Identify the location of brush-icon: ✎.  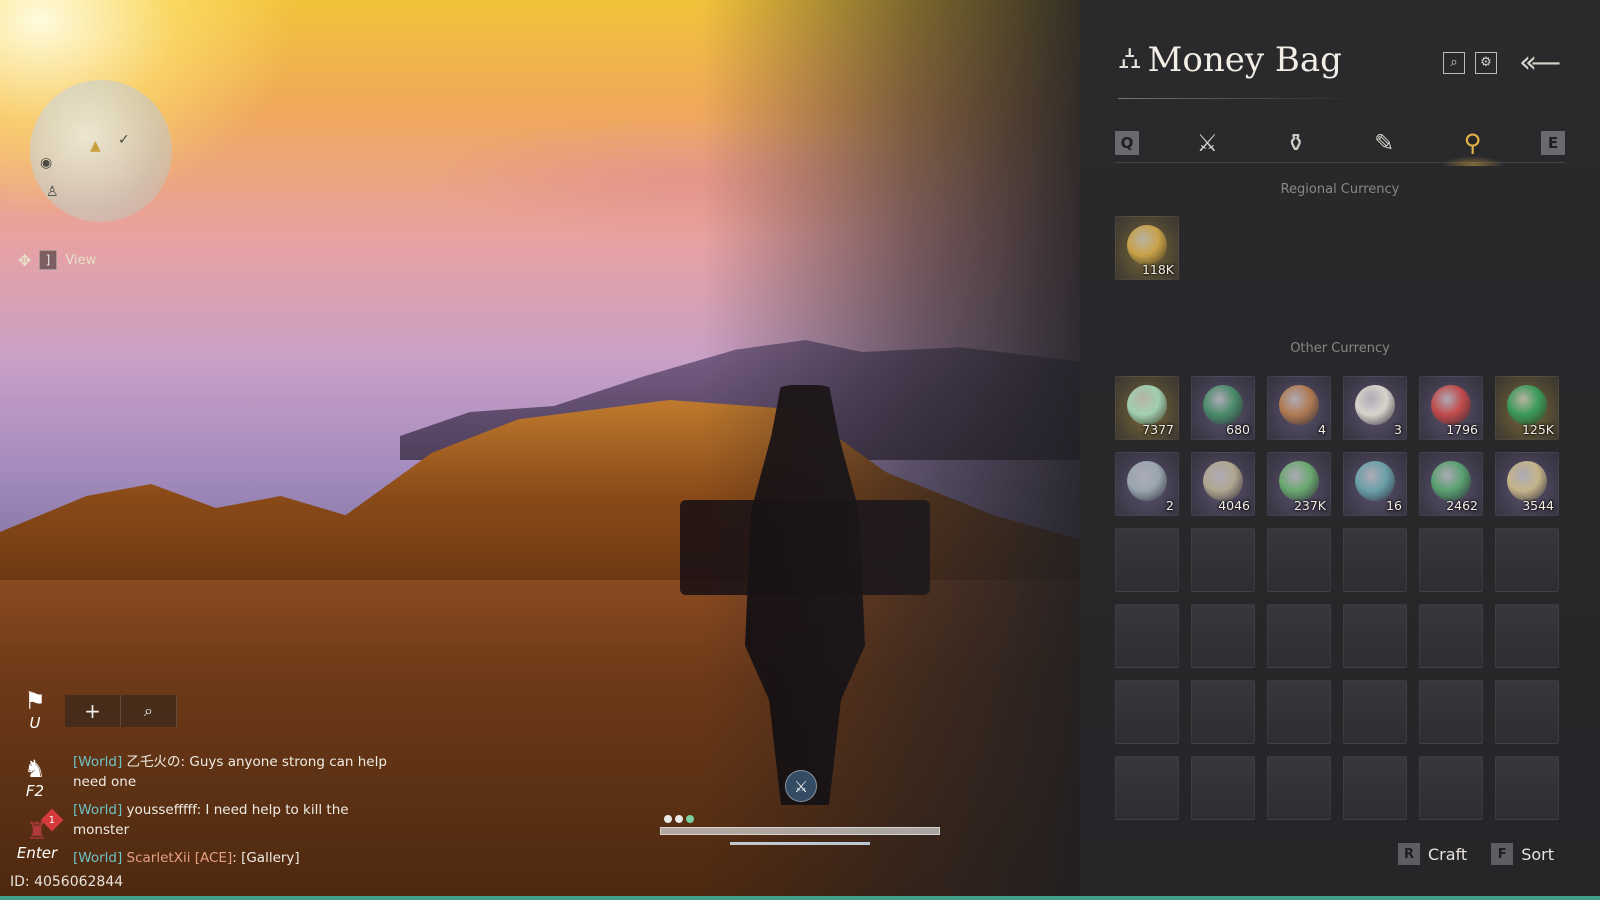
(1384, 142).